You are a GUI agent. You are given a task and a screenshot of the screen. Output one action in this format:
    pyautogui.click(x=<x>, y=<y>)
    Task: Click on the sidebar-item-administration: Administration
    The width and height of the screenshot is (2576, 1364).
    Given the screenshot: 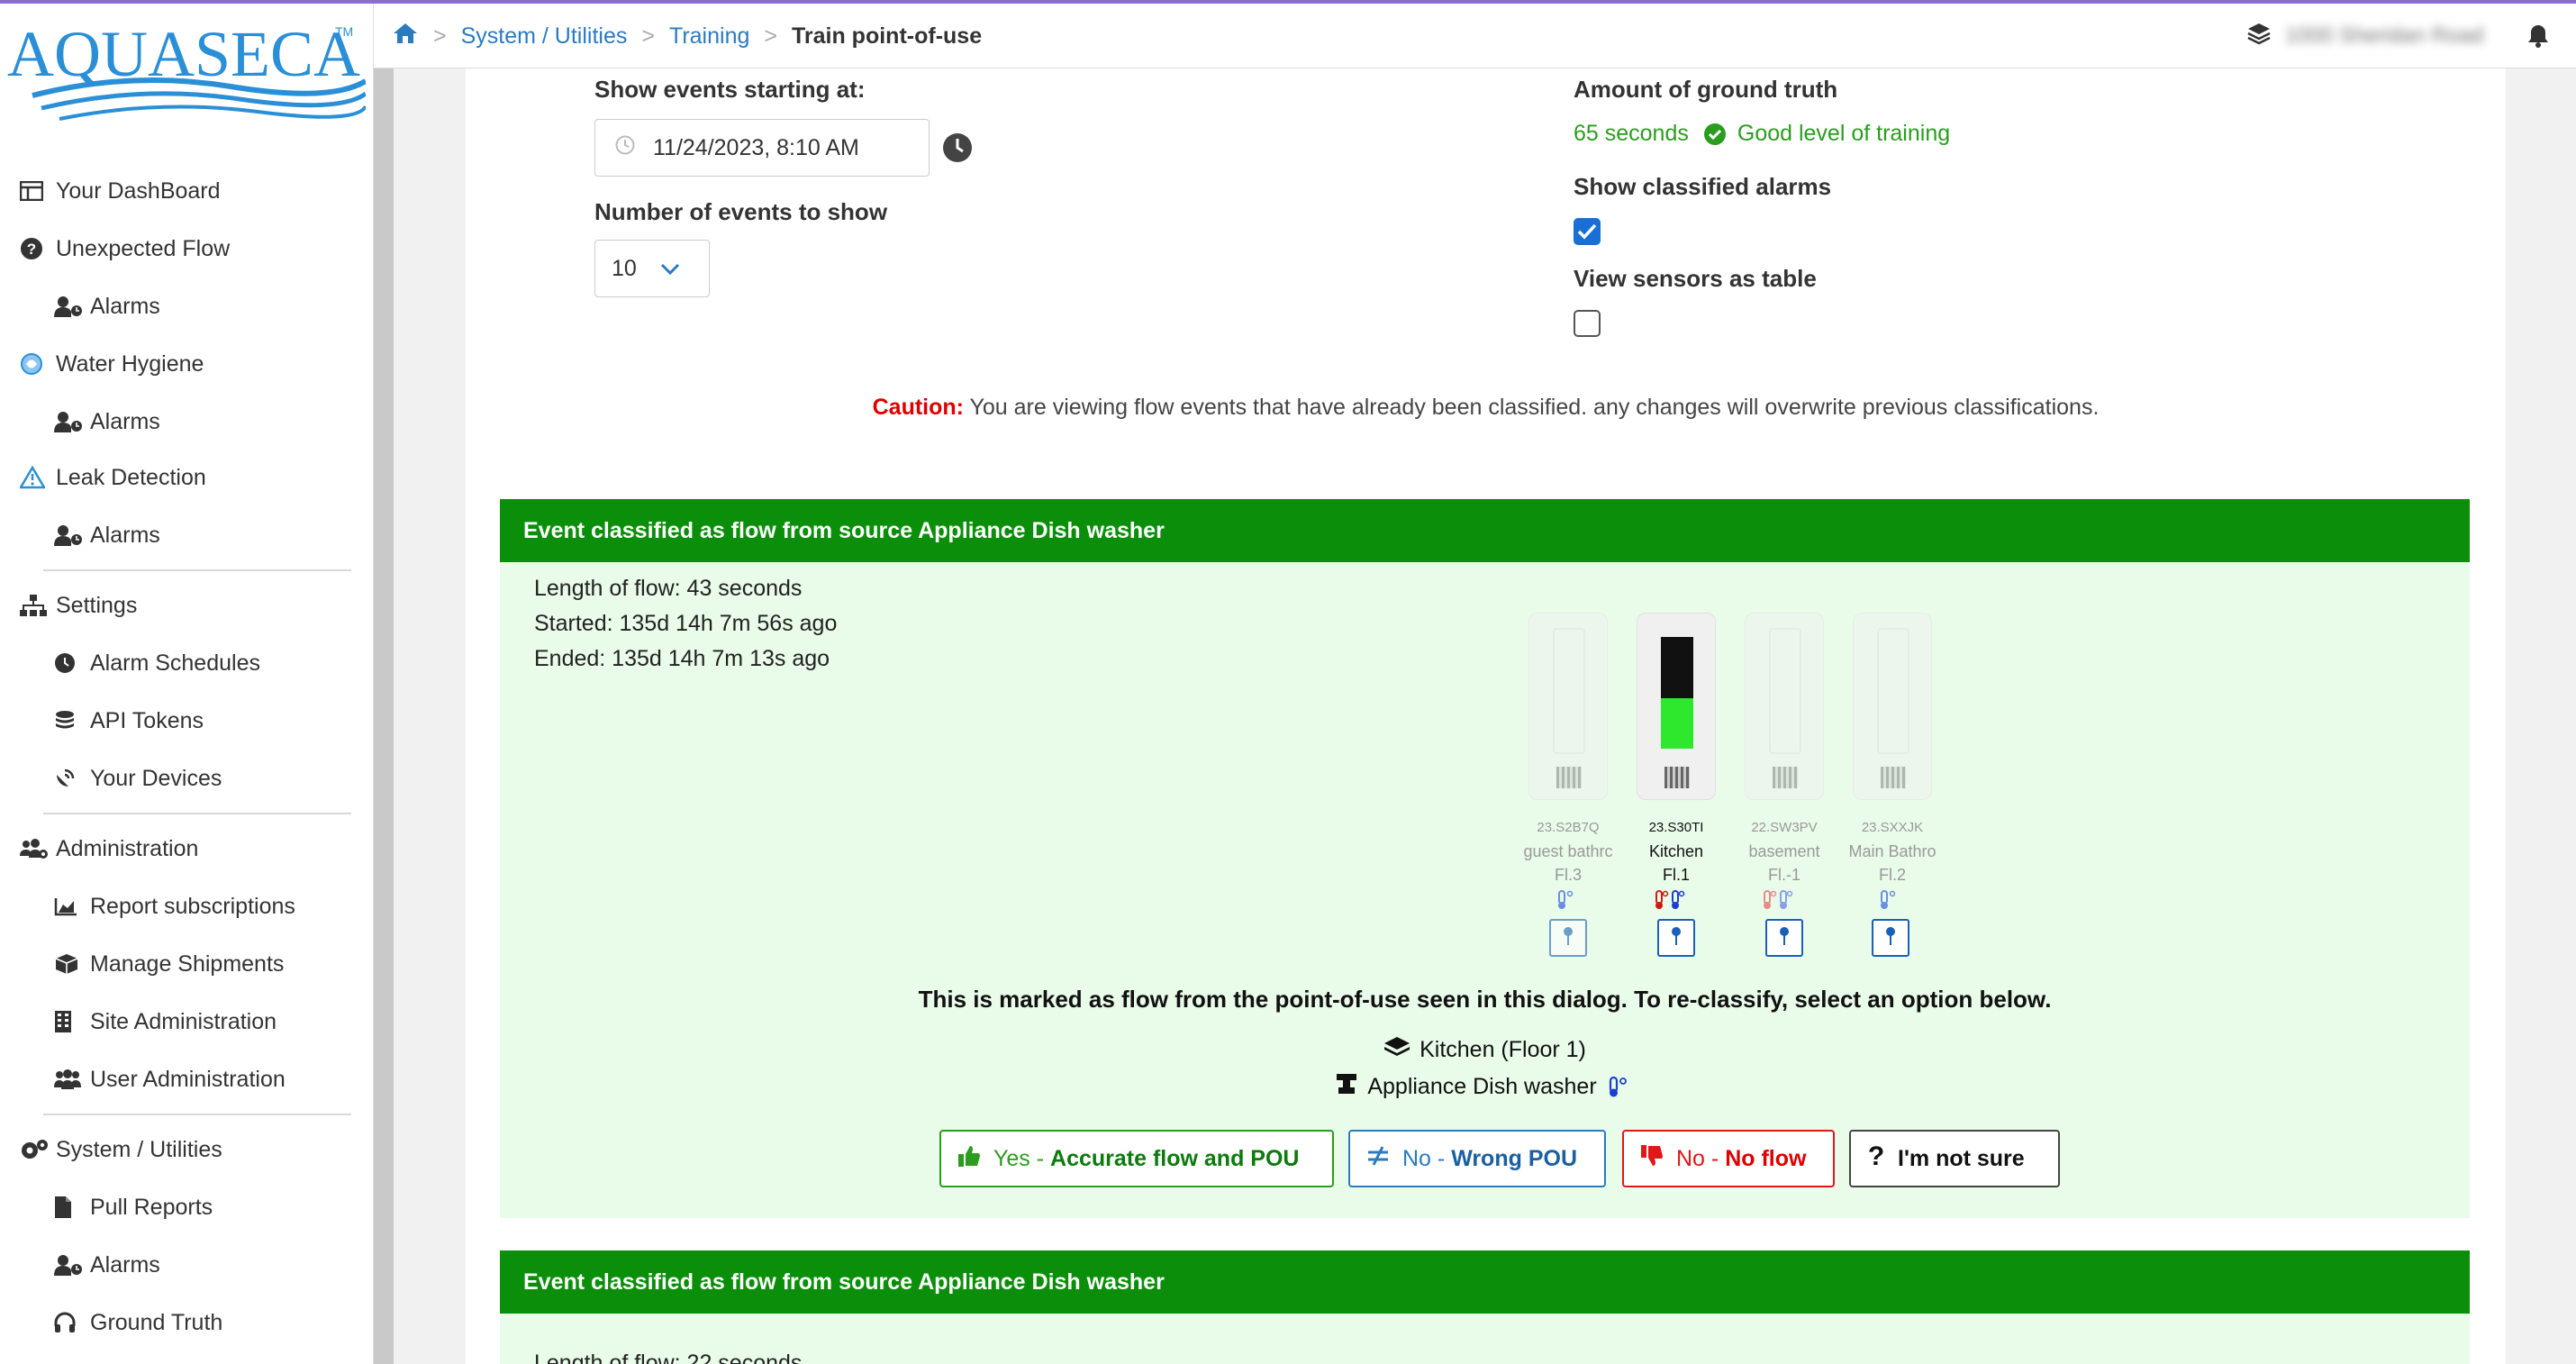 What is the action you would take?
    pyautogui.click(x=109, y=848)
    